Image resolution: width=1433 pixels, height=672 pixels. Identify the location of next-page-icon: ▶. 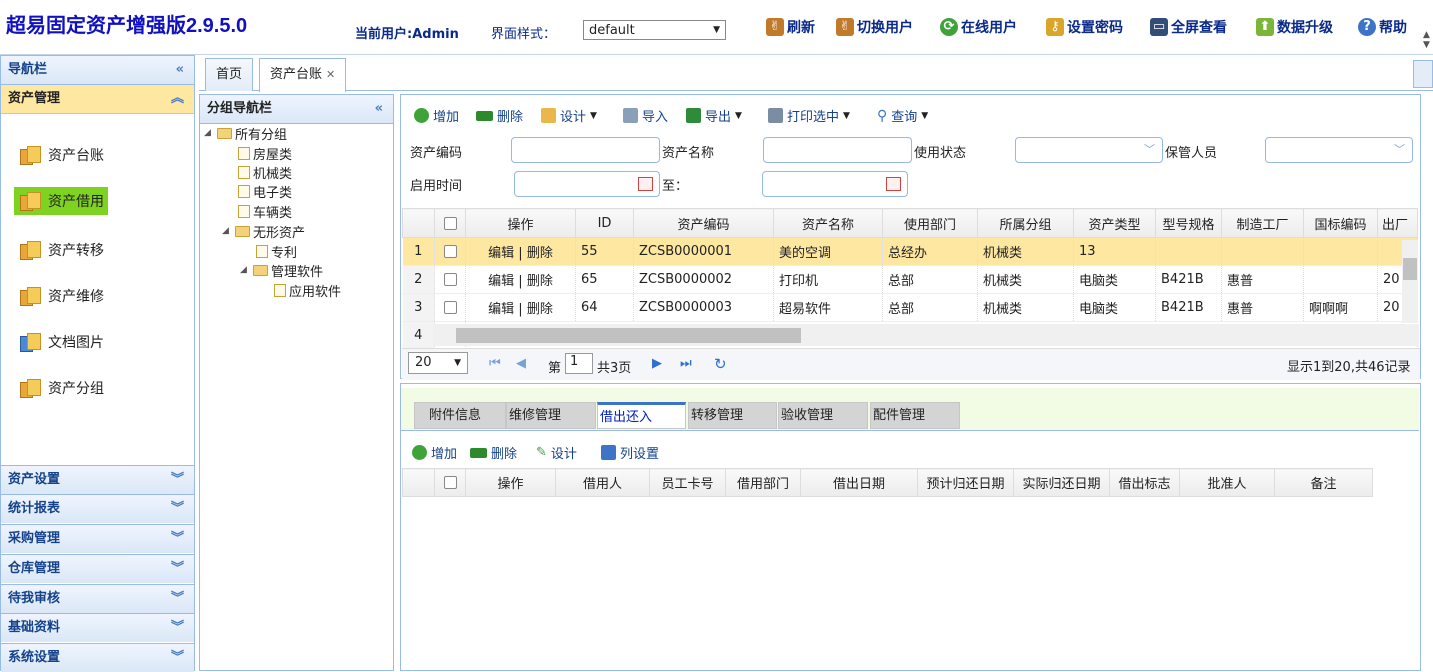
(657, 363).